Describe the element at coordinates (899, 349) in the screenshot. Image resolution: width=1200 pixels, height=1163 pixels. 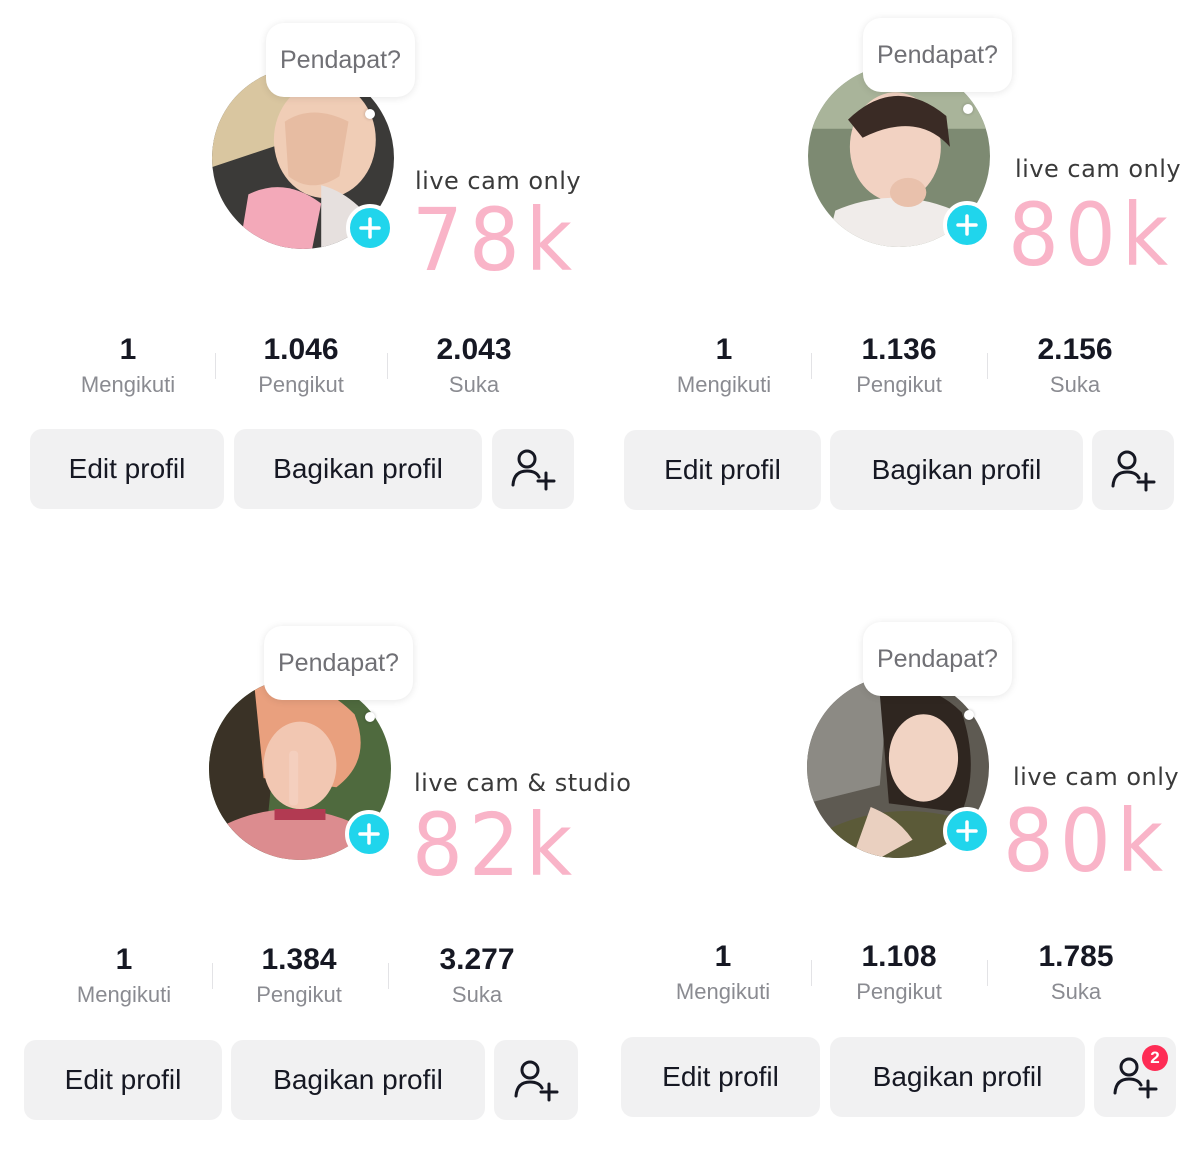
I see `stat-value: 1.136` at that location.